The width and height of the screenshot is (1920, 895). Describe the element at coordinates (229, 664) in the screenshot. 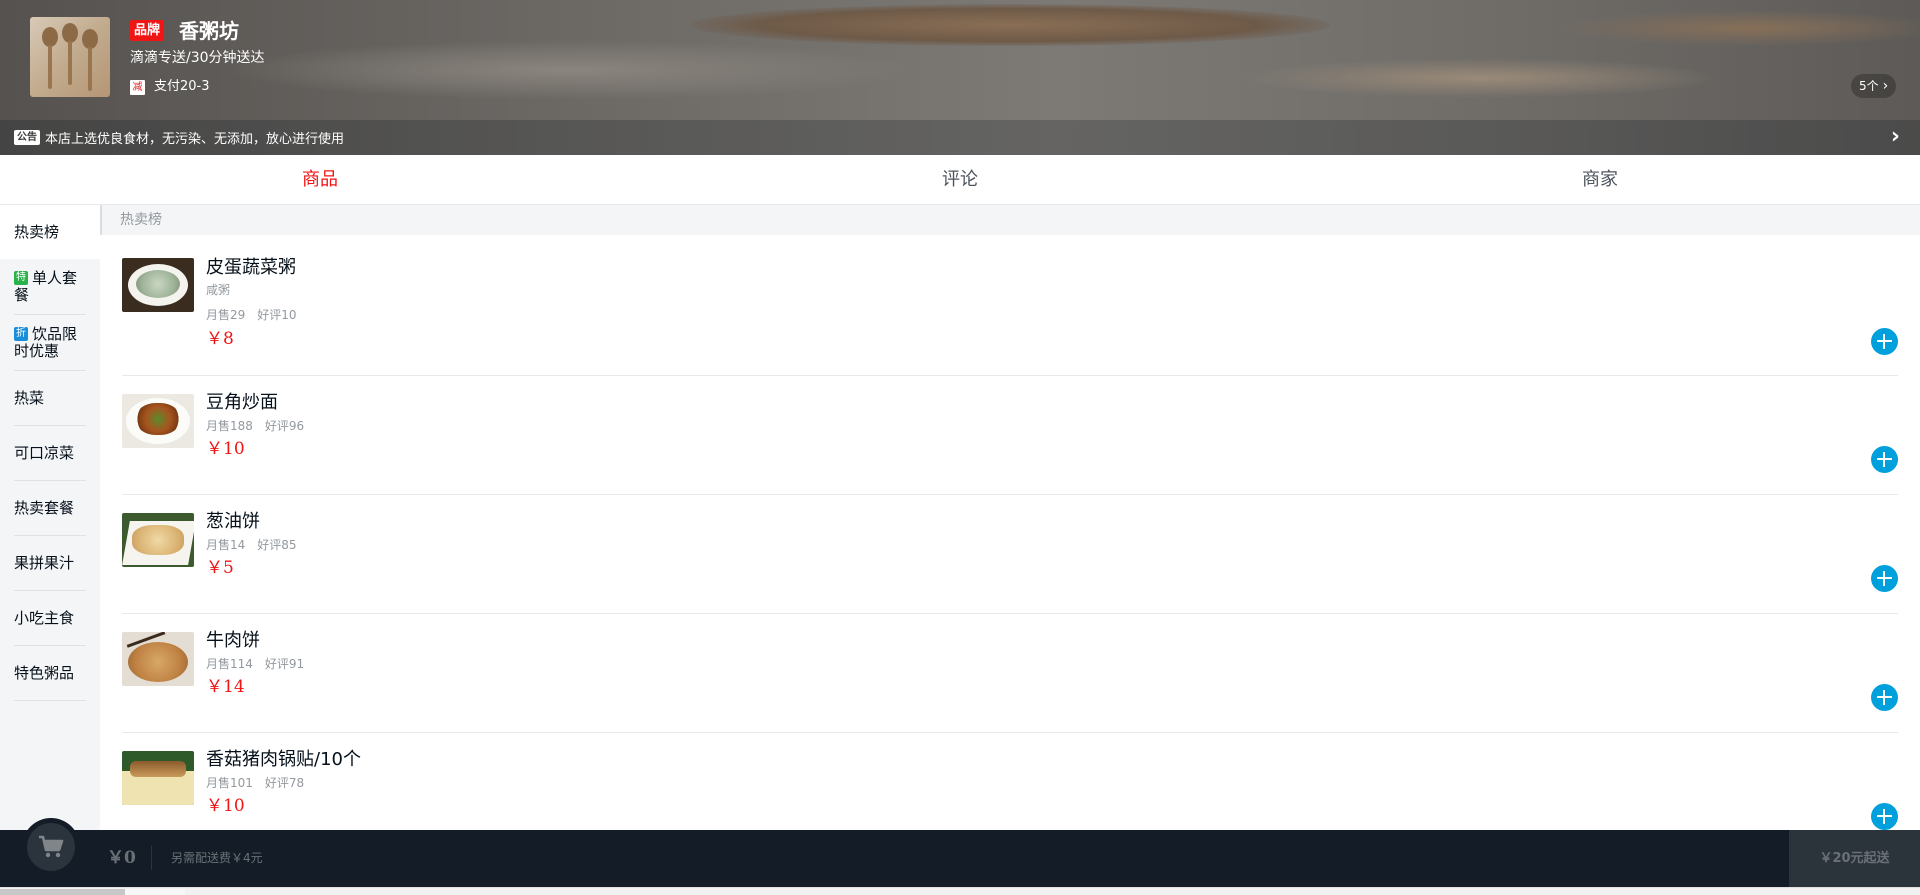

I see `food-sales: 月售114` at that location.